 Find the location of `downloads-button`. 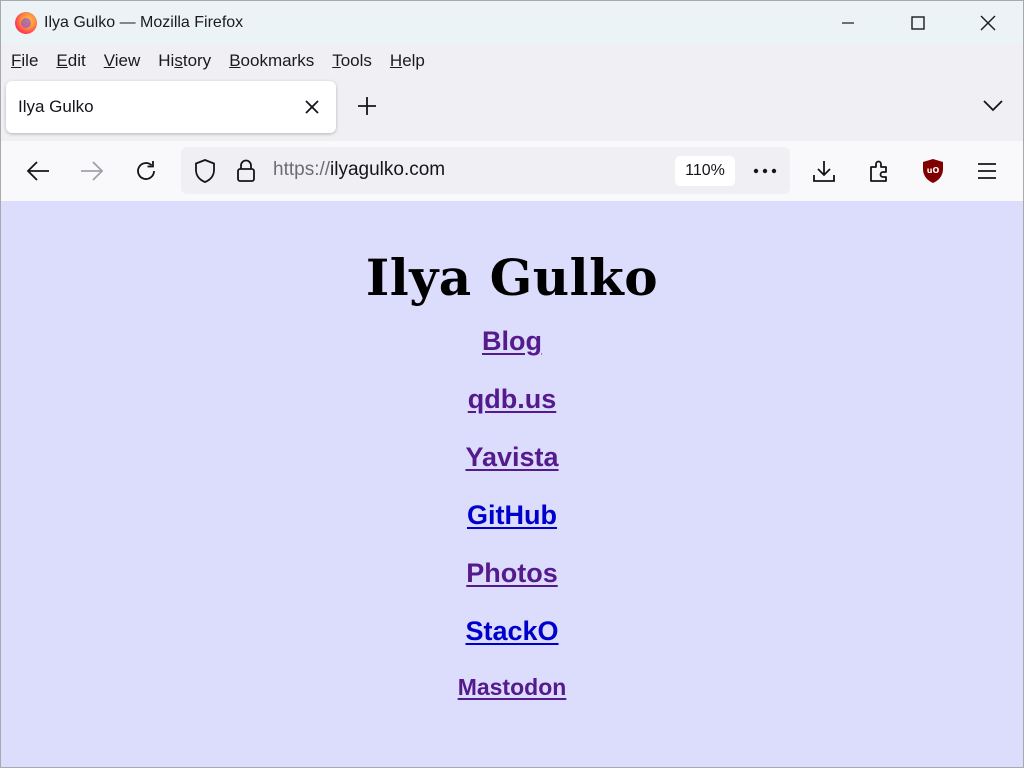

downloads-button is located at coordinates (824, 171).